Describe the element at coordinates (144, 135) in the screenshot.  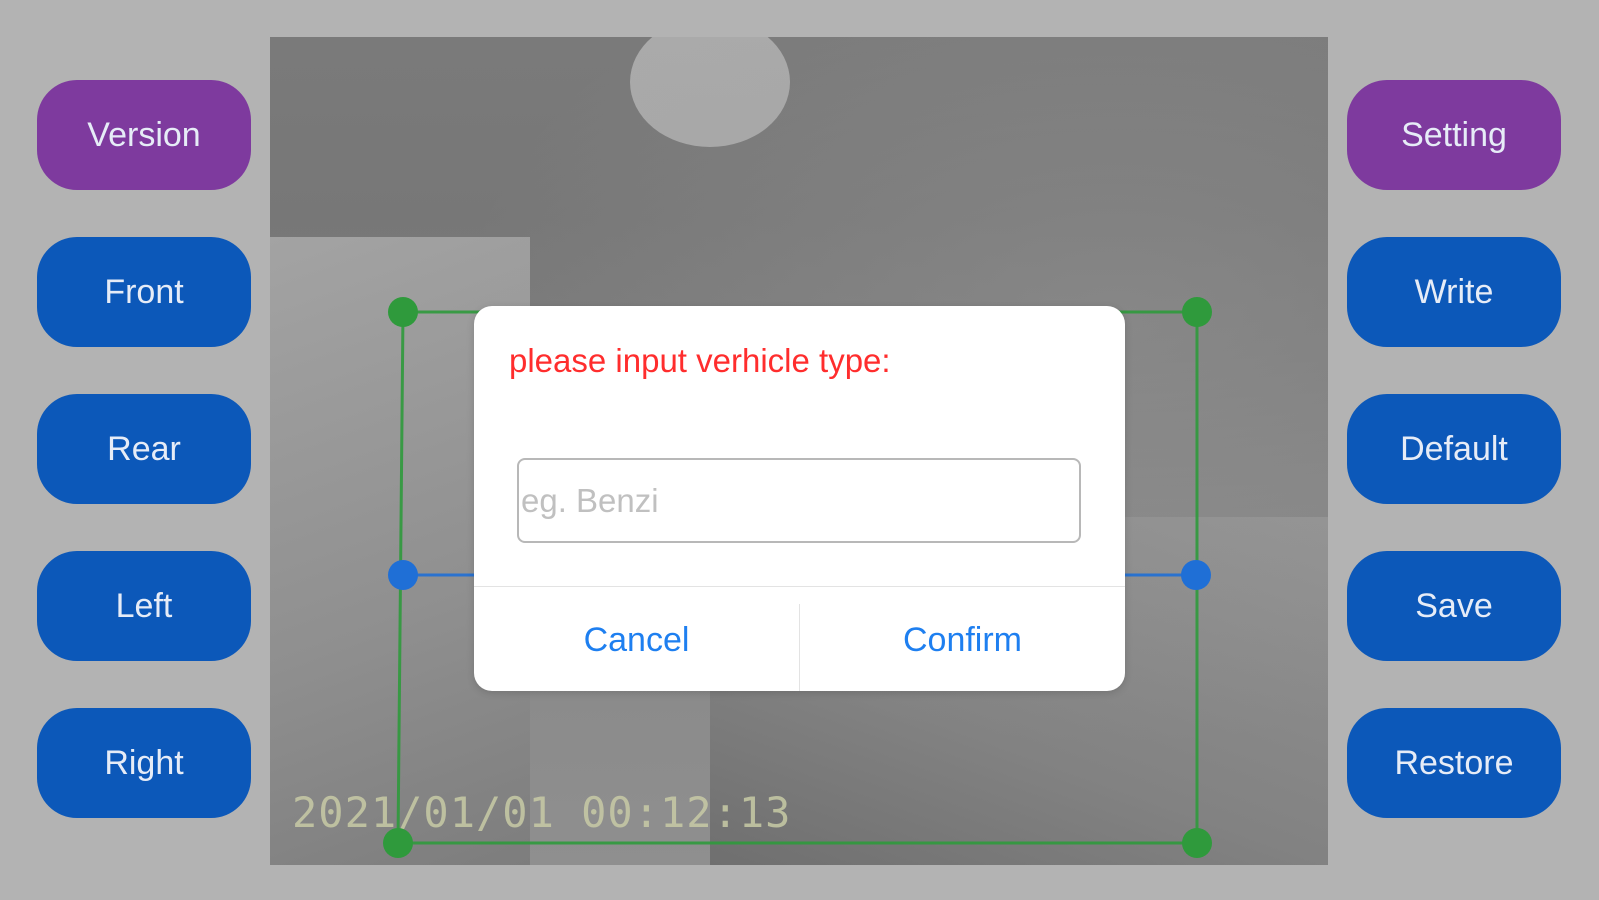
I see `version-button: Version` at that location.